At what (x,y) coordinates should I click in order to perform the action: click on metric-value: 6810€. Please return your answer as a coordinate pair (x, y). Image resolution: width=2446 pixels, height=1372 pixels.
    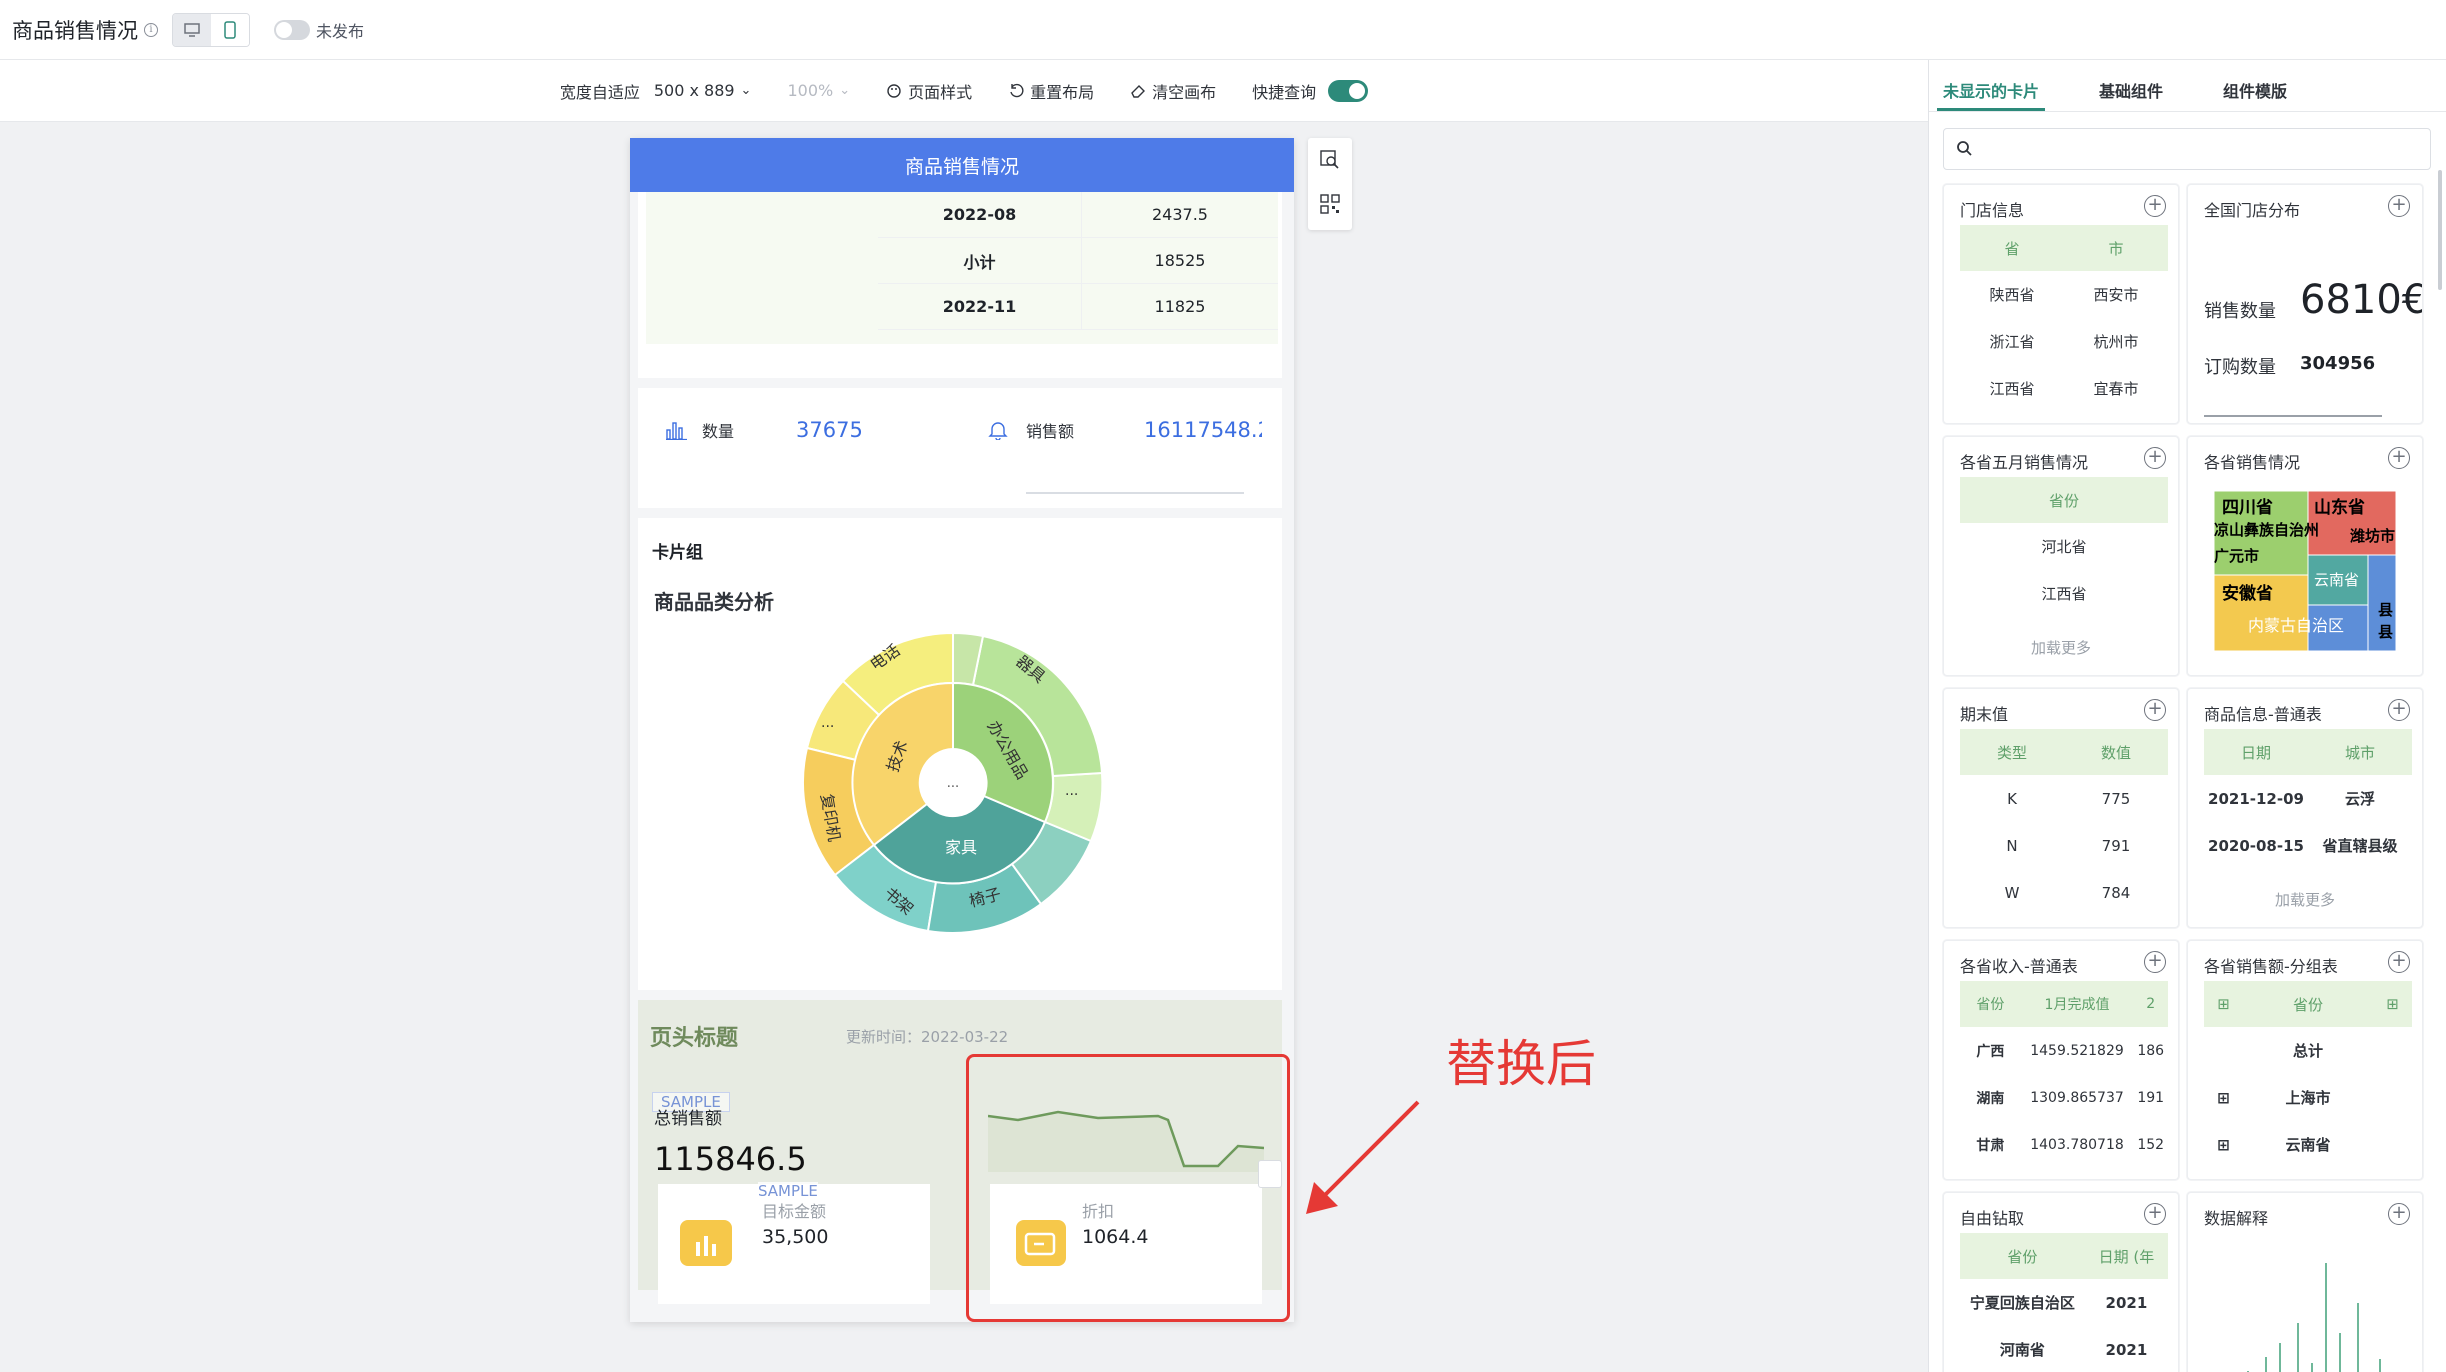
    Looking at the image, I should click on (2361, 300).